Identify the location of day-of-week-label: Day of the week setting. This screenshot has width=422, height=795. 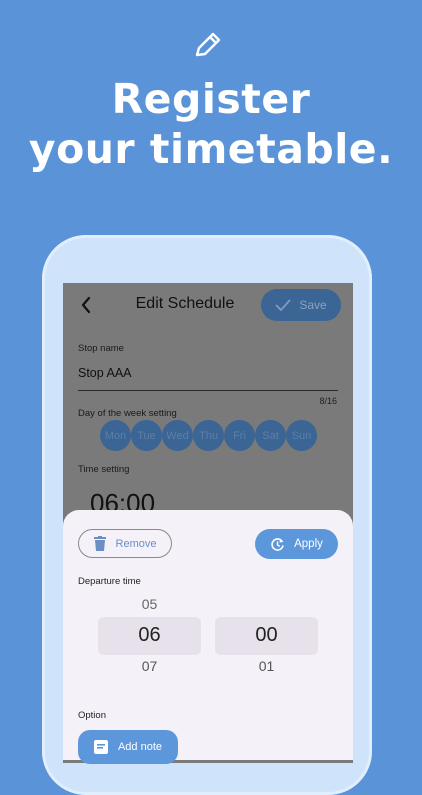
(127, 413).